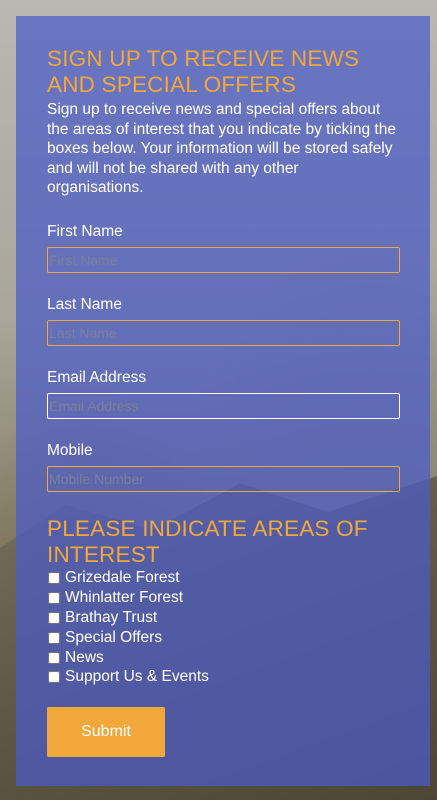  What do you see at coordinates (223, 579) in the screenshot?
I see `interest-grizedale-forest: Grizedale Forest` at bounding box center [223, 579].